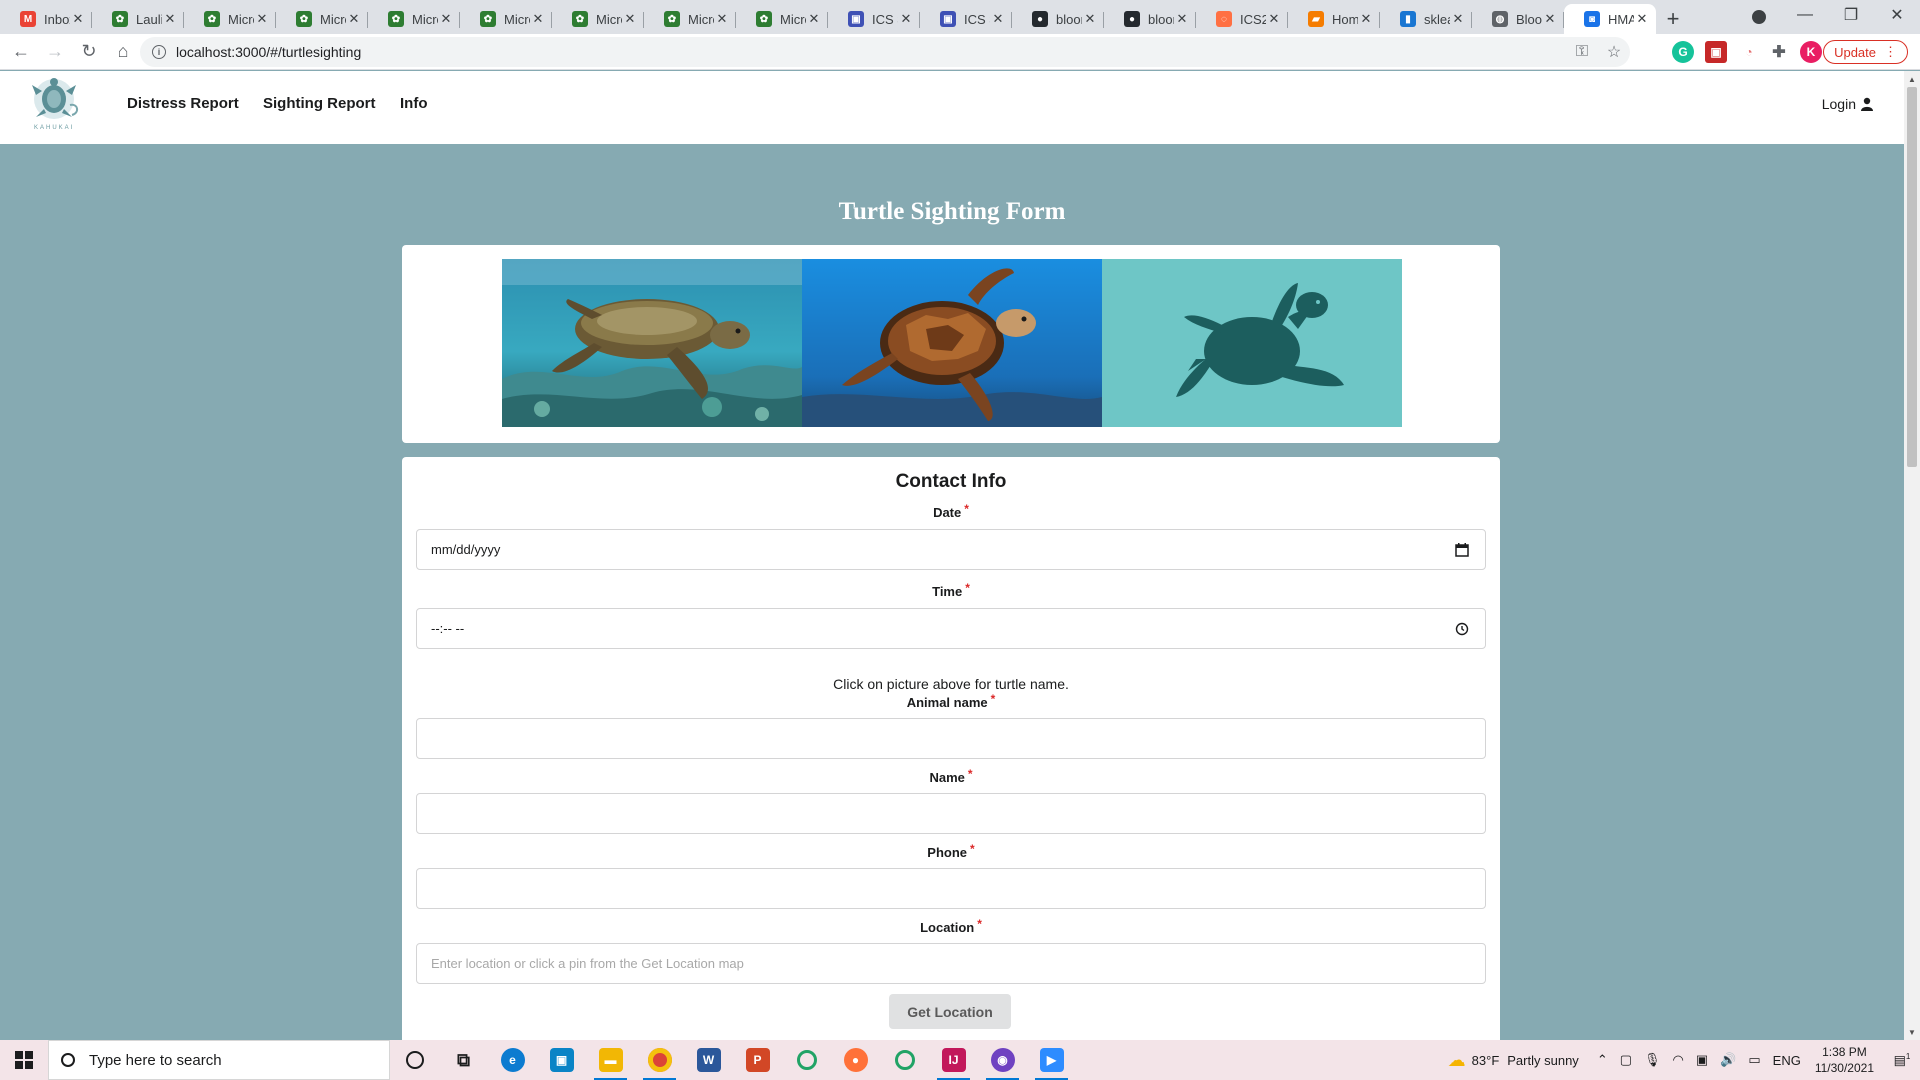 The image size is (1920, 1080). Describe the element at coordinates (89, 52) in the screenshot. I see `reload-button: ↻` at that location.